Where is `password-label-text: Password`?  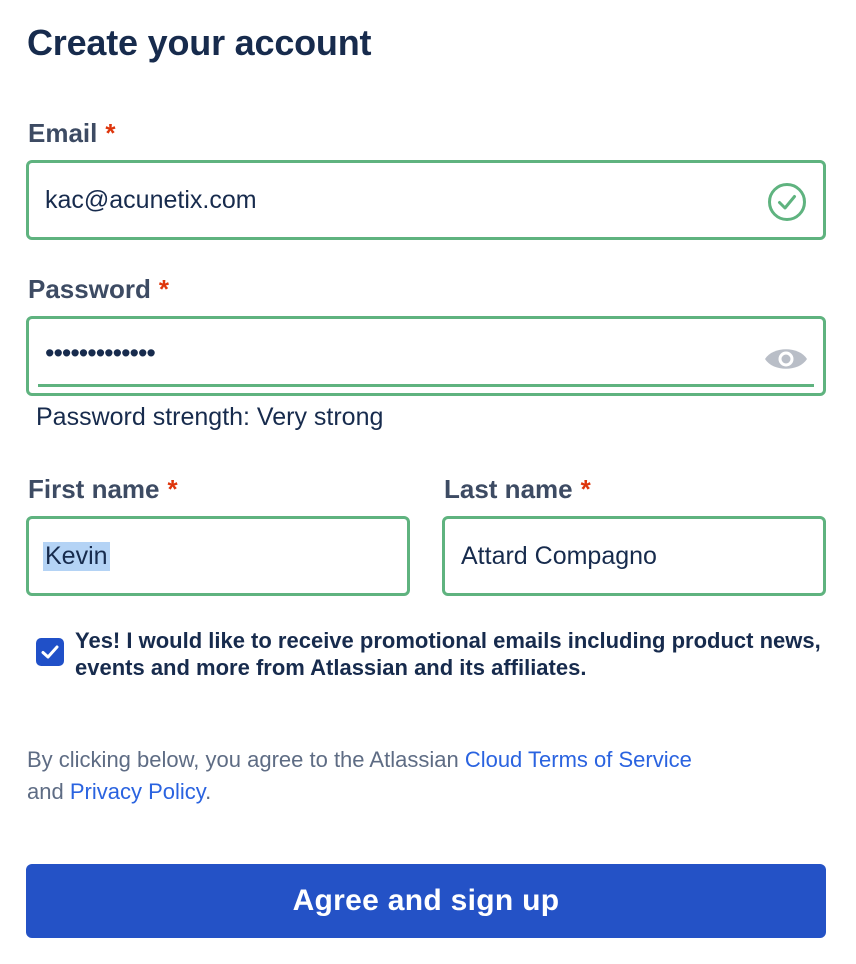
password-label-text: Password is located at coordinates (89, 289).